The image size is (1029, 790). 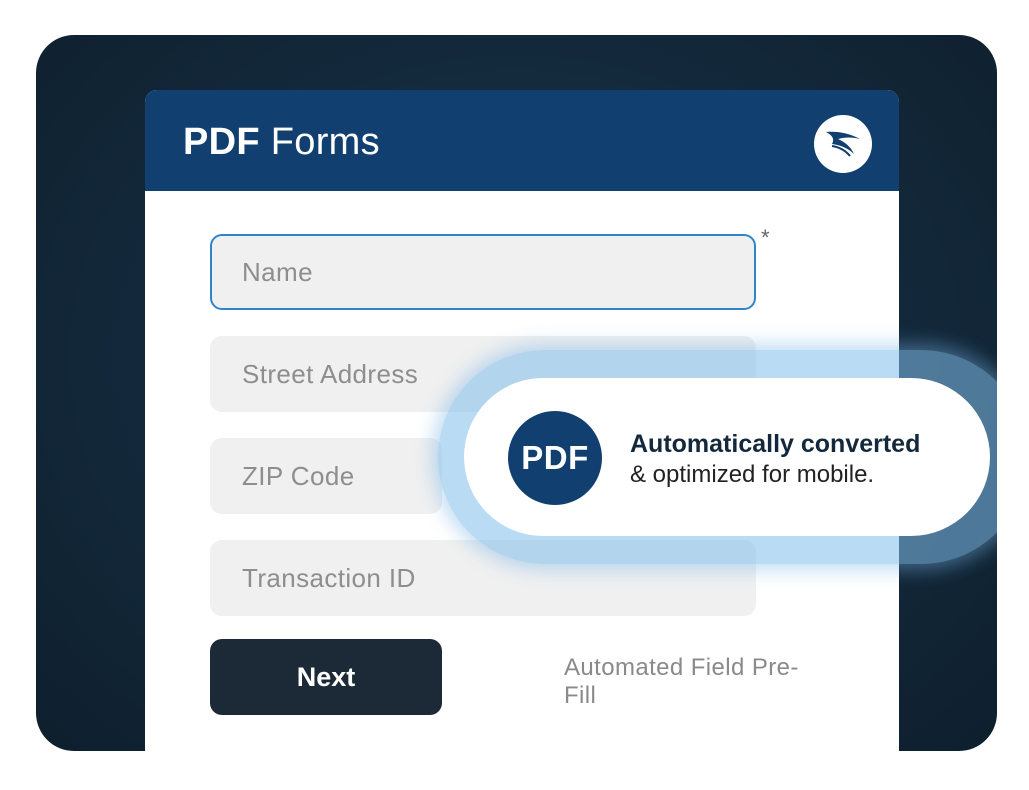 What do you see at coordinates (522, 140) in the screenshot?
I see `form-header: PDF Forms` at bounding box center [522, 140].